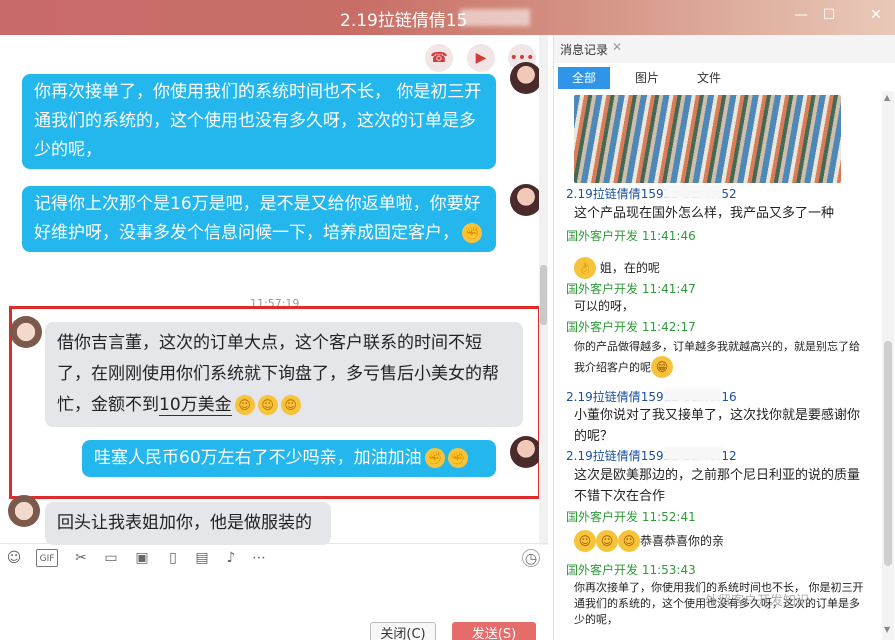 Image resolution: width=895 pixels, height=640 pixels. What do you see at coordinates (403, 631) in the screenshot?
I see `close-button: 关闭(C)` at bounding box center [403, 631].